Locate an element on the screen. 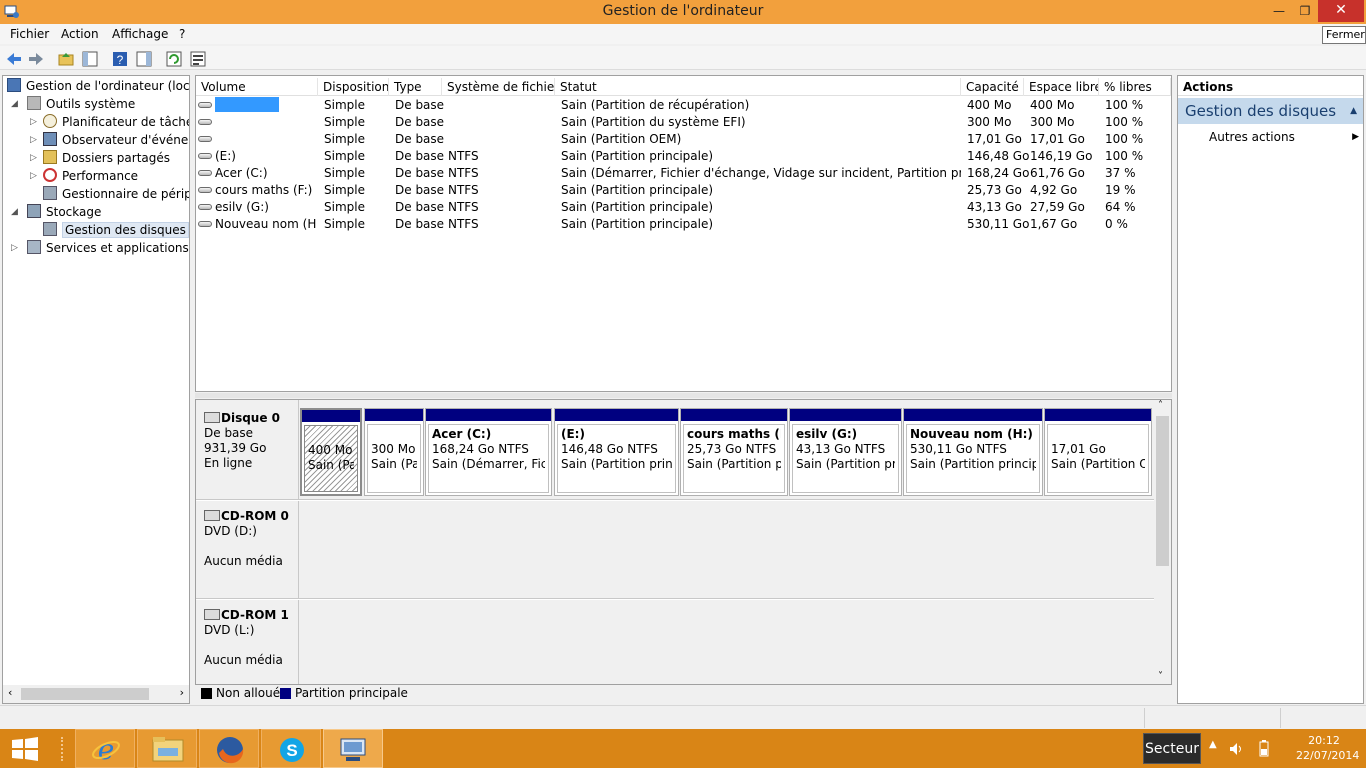 Image resolution: width=1366 pixels, height=768 pixels. tree-item-event-viewer: ▷ Observateur d'événeme is located at coordinates (109, 140).